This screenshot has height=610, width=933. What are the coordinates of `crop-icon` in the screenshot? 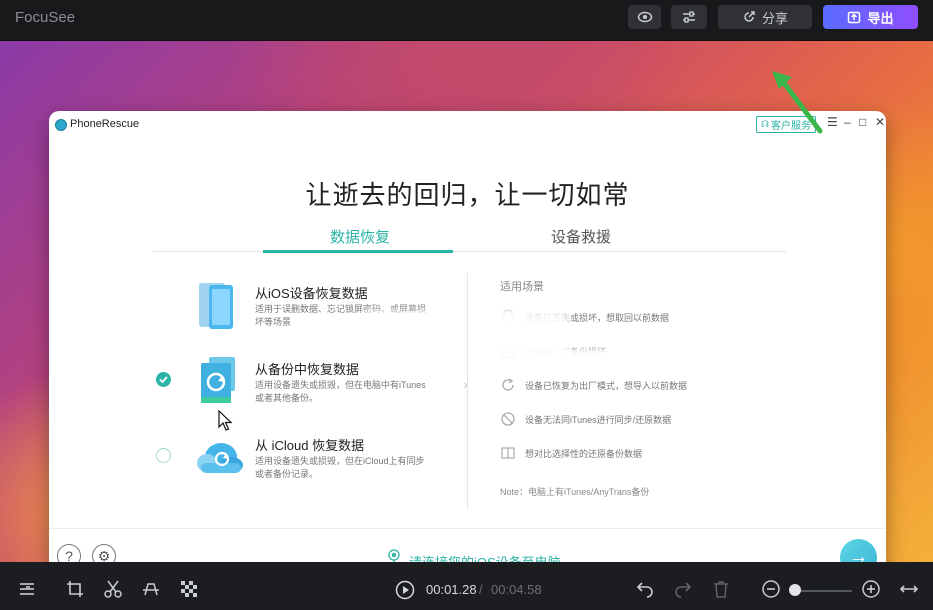 It's located at (75, 589).